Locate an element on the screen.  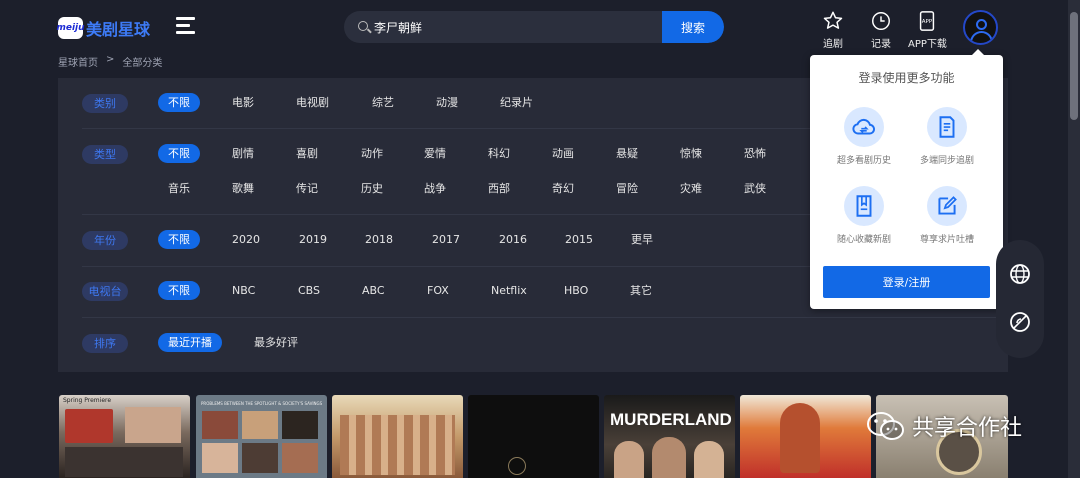
globe-icon is located at coordinates (1020, 274).